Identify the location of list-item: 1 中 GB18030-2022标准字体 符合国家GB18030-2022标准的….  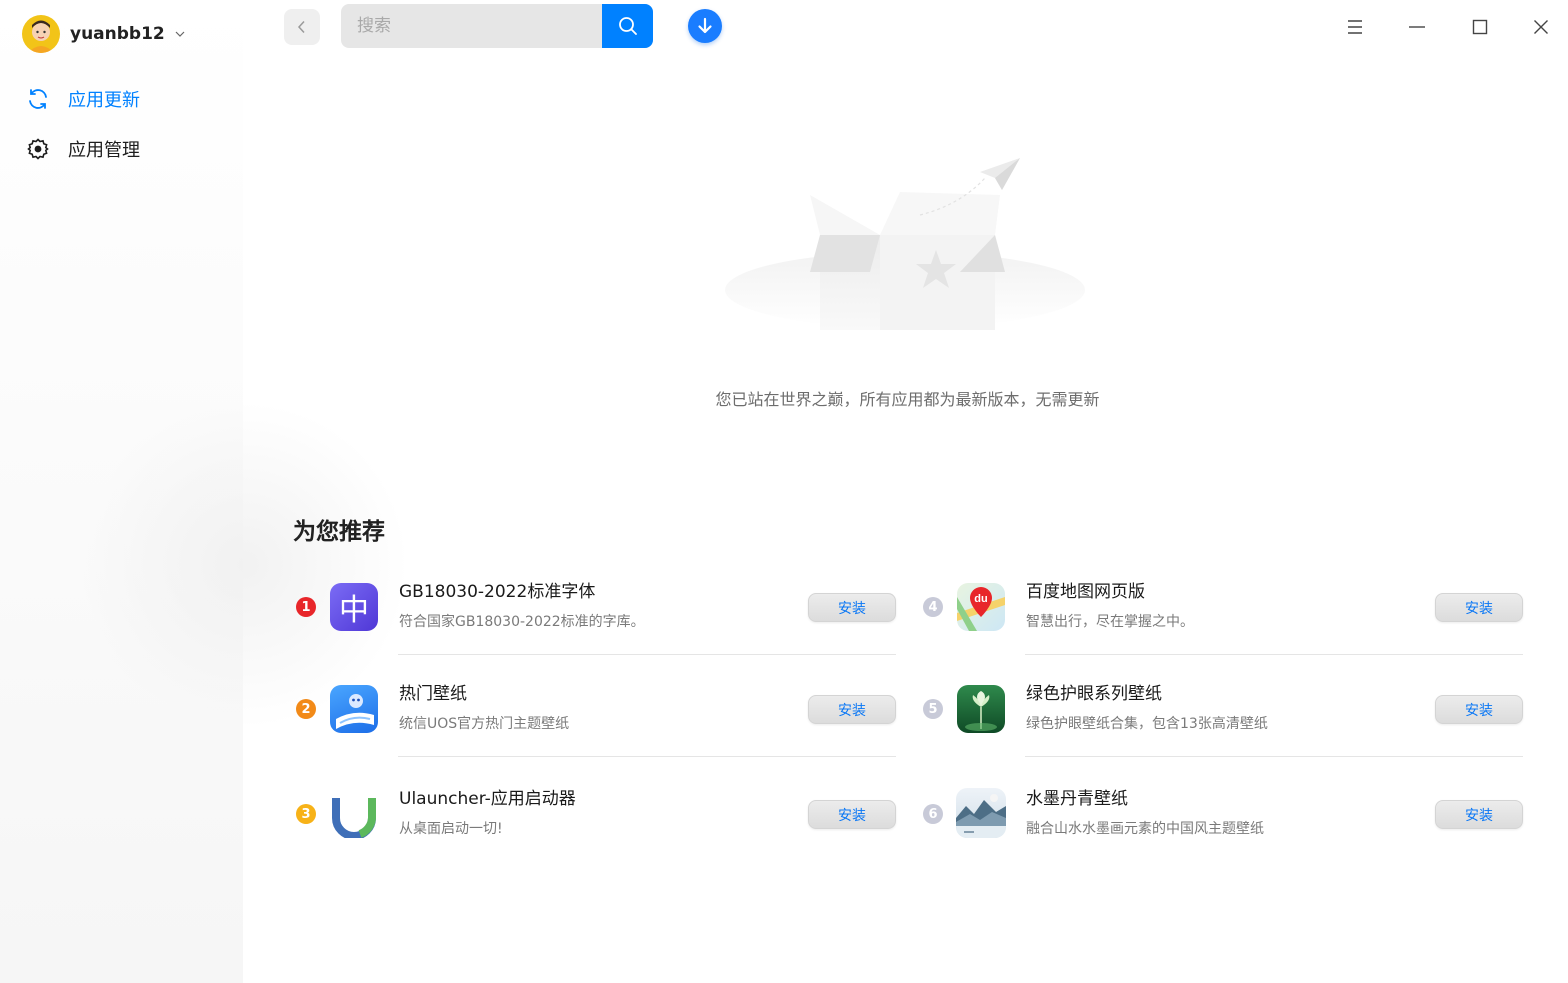
(595, 617).